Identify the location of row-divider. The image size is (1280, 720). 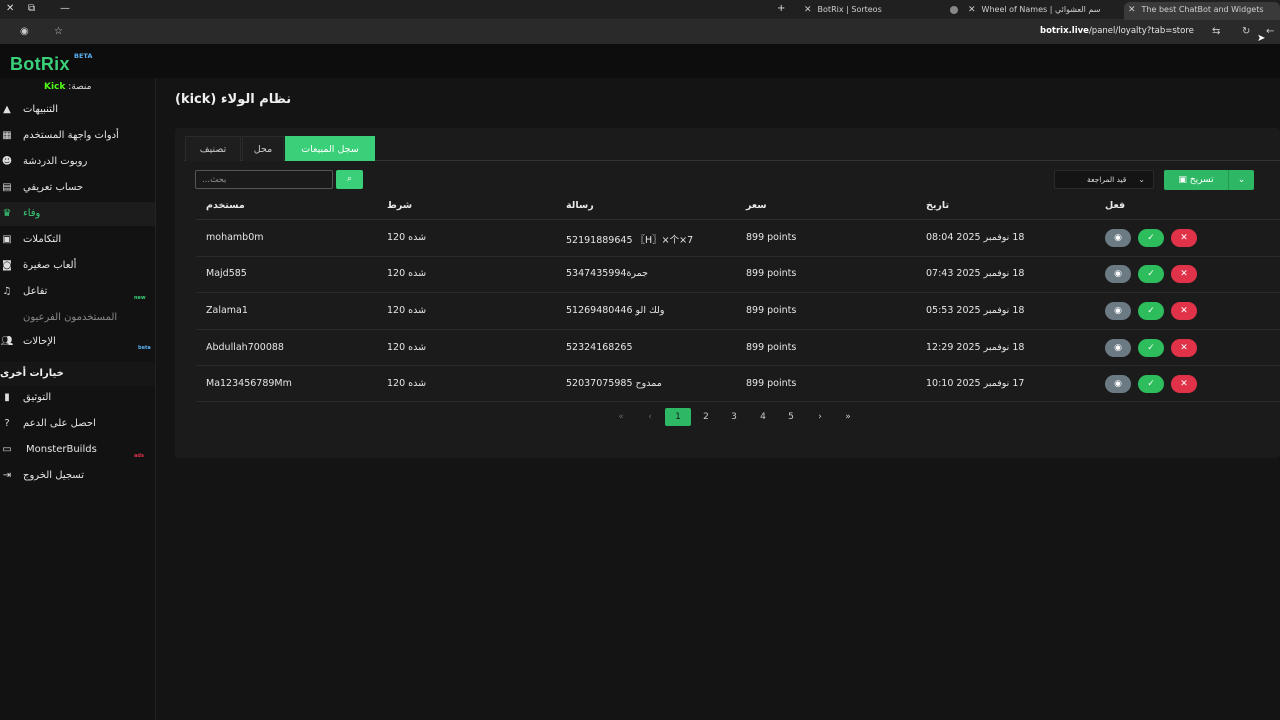
(738, 329).